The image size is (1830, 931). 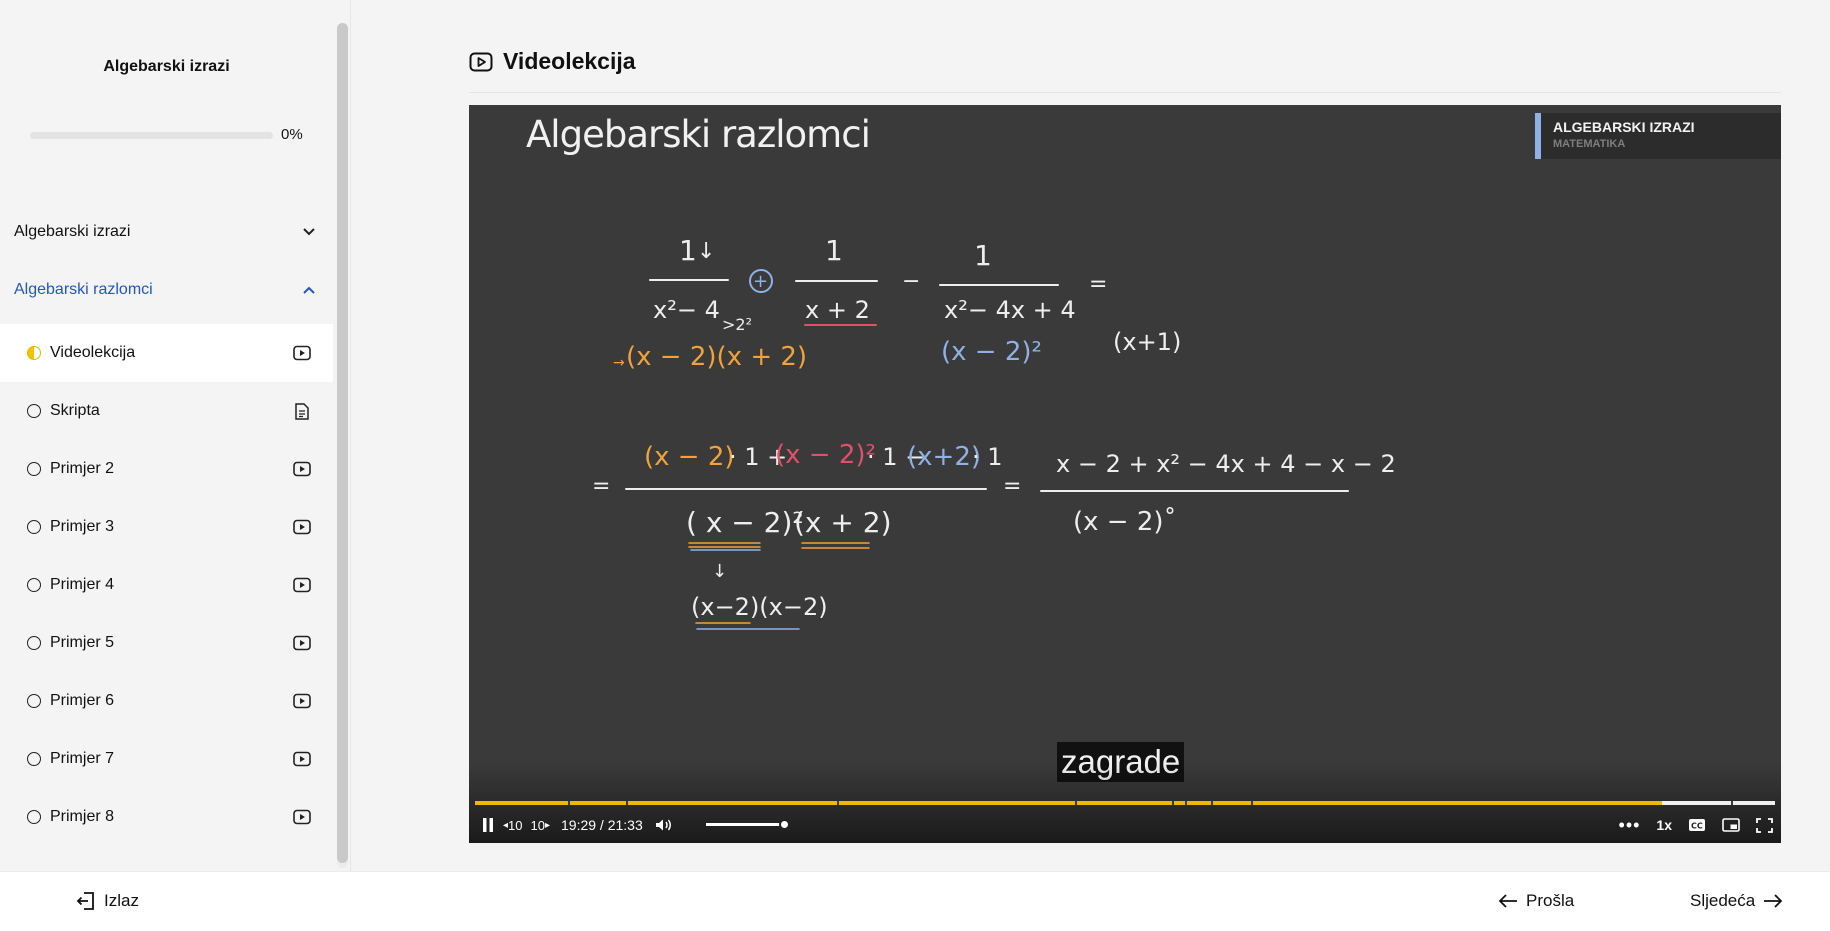 I want to click on lesson-item-primjer-2: Primjer 2, so click(x=166, y=469).